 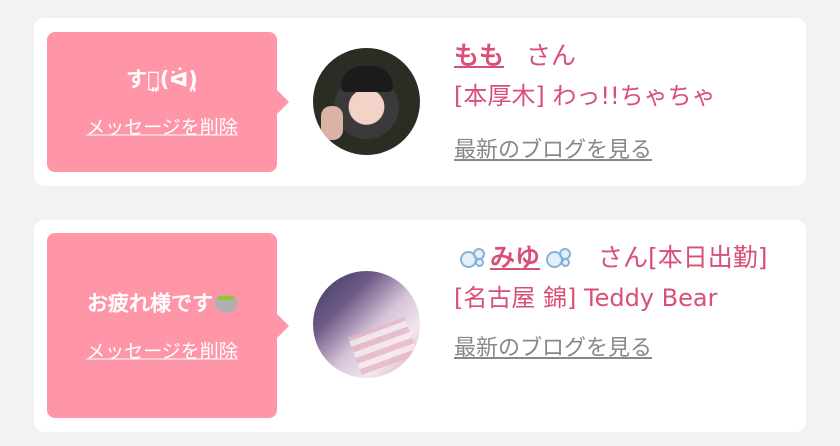 What do you see at coordinates (162, 303) in the screenshot?
I see `message-text: お疲れ様です` at bounding box center [162, 303].